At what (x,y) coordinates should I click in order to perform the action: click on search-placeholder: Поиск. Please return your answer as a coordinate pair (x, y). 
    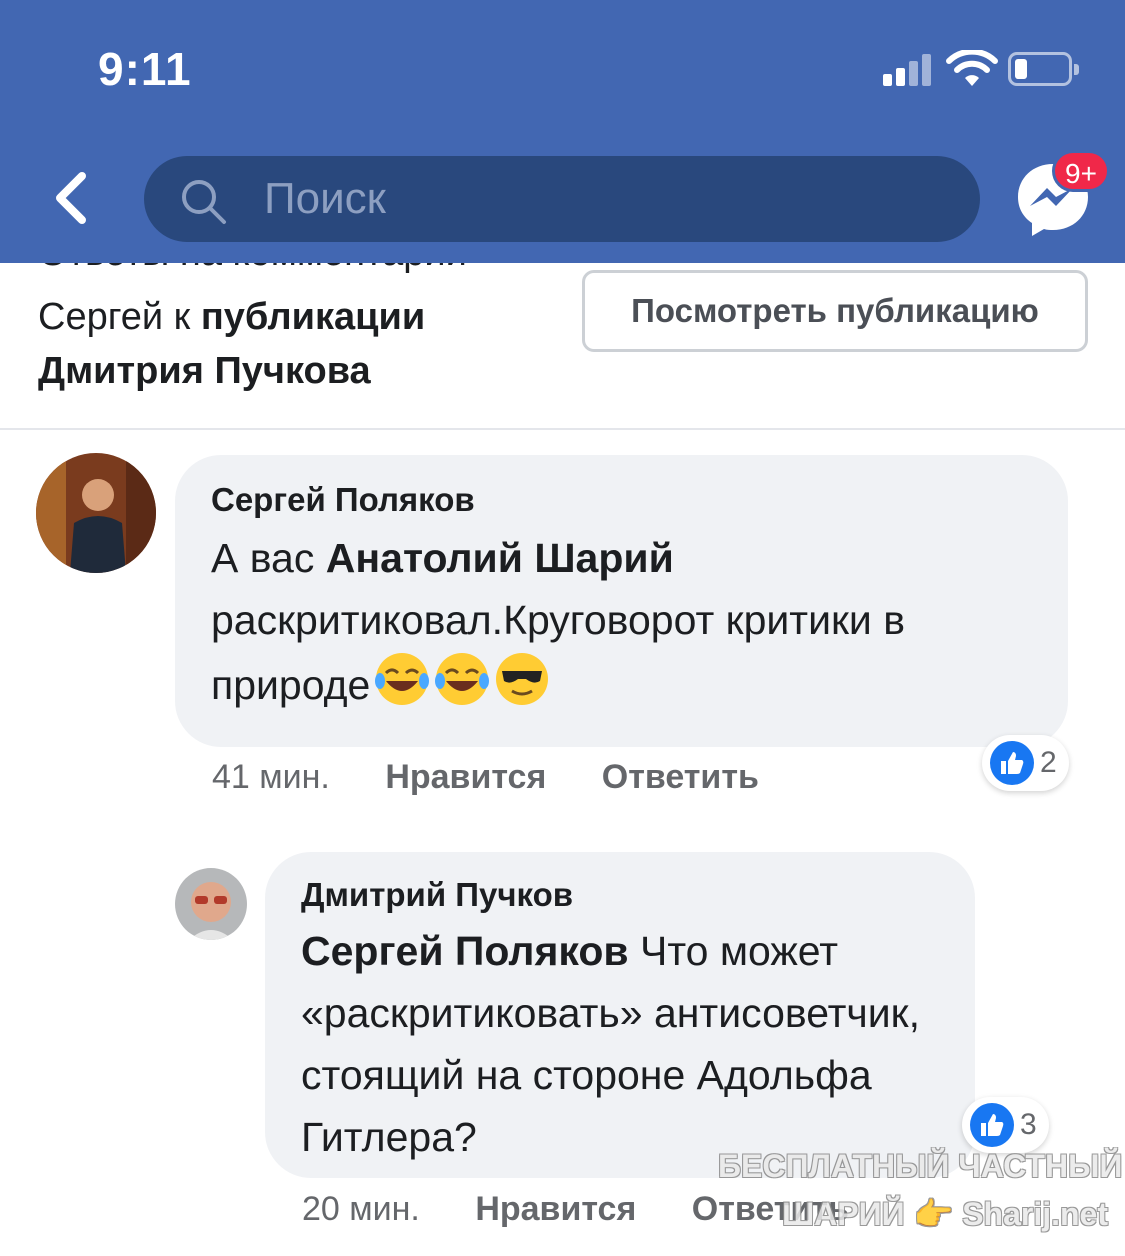
    Looking at the image, I should click on (325, 198).